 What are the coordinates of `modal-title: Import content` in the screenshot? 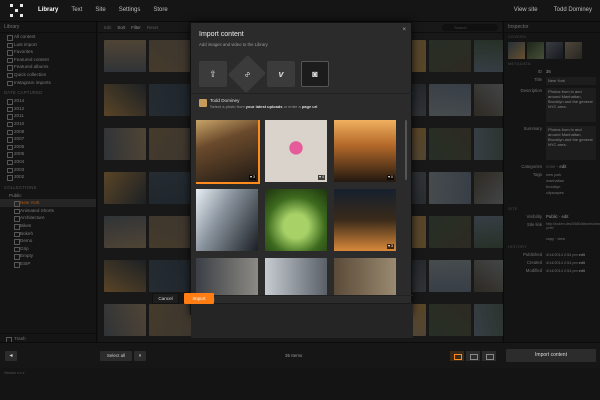 It's located at (221, 34).